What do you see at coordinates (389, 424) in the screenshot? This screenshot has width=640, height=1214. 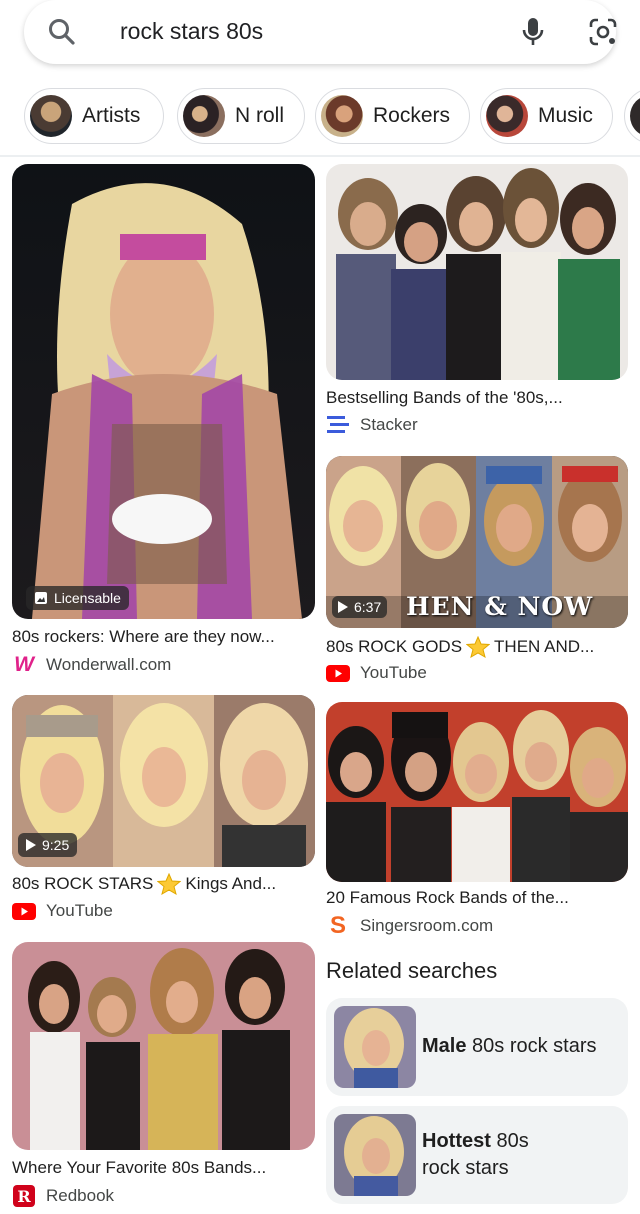 I see `source-label: Stacker` at bounding box center [389, 424].